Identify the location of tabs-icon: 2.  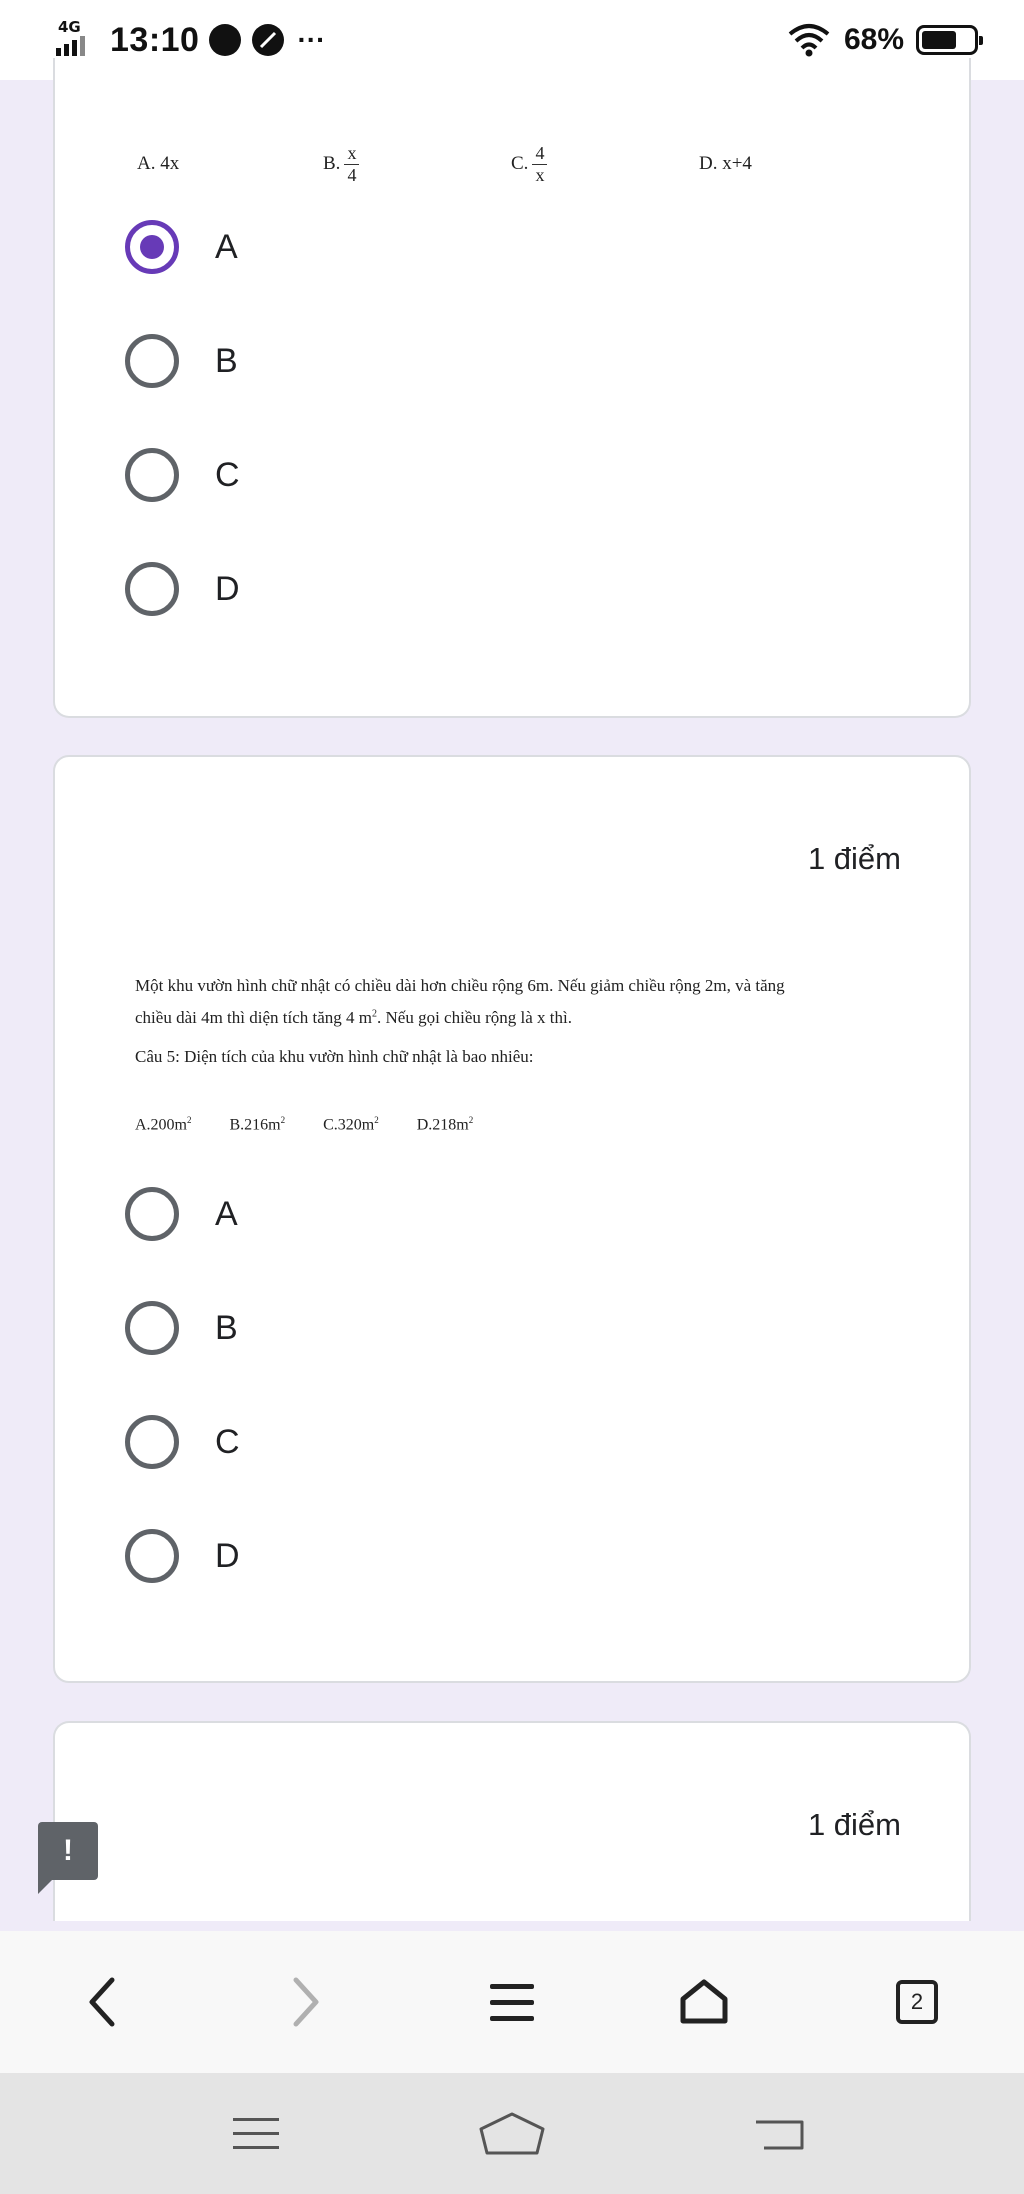
(917, 2002).